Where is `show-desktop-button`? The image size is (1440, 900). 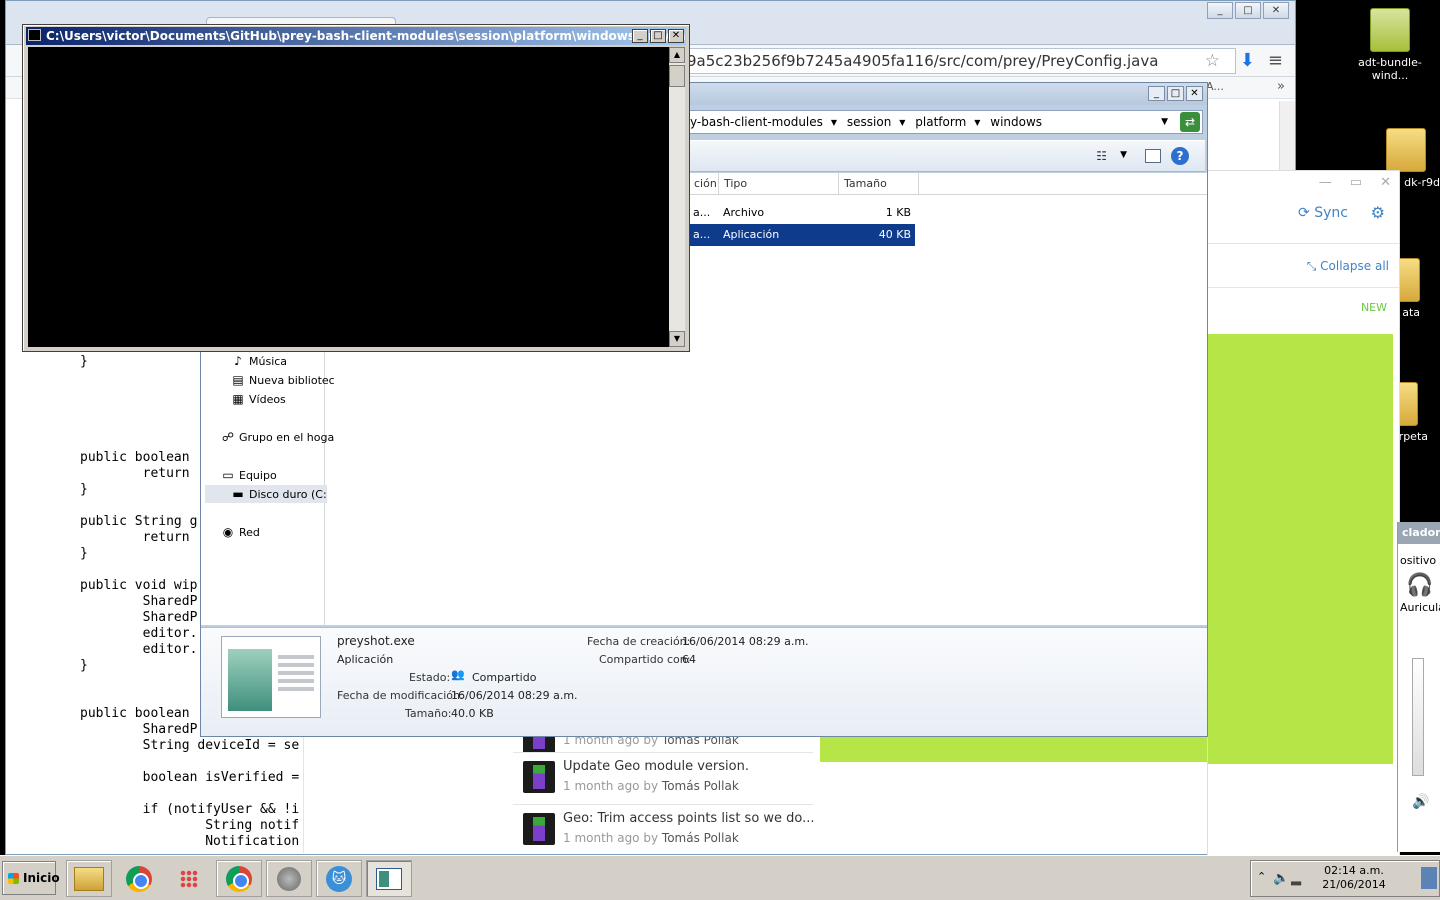
show-desktop-button is located at coordinates (1429, 878).